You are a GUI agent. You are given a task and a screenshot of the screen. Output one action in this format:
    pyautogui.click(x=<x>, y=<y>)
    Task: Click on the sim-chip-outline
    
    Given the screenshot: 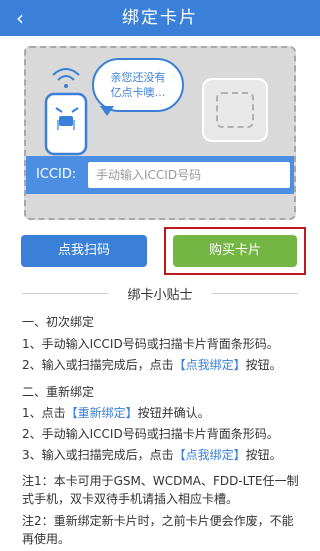 What is the action you would take?
    pyautogui.click(x=235, y=110)
    